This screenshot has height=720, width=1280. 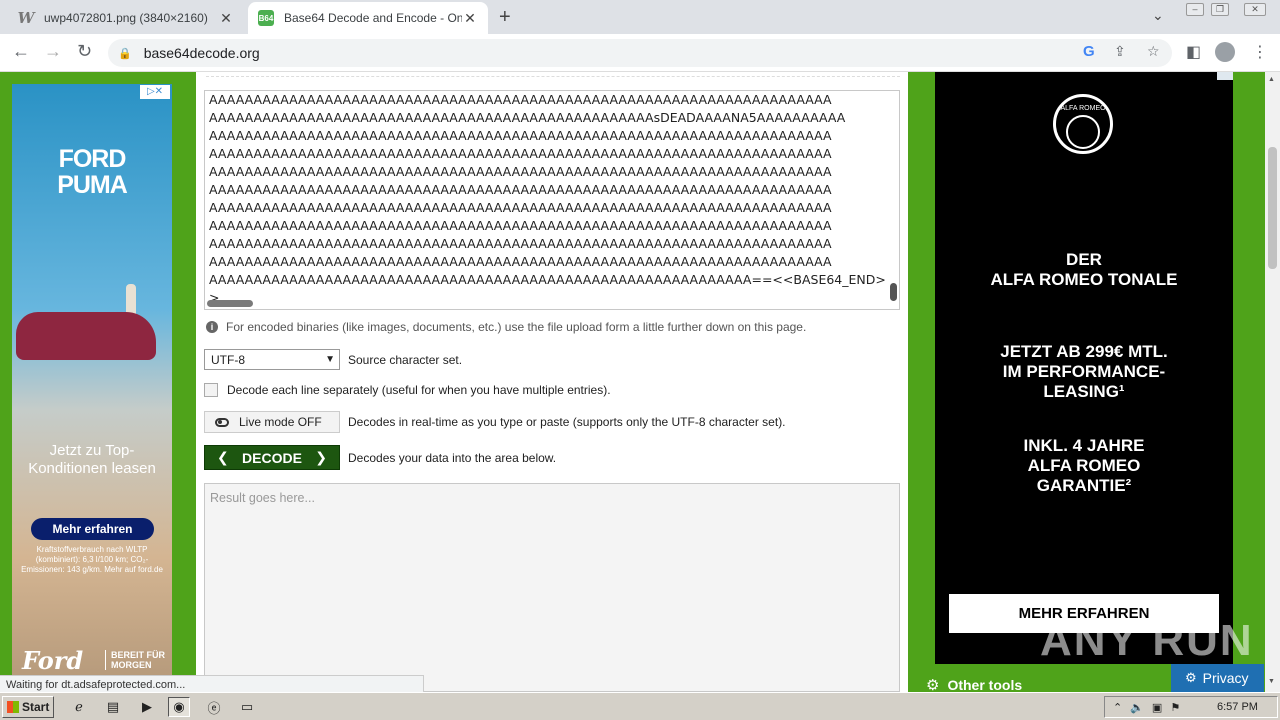 What do you see at coordinates (1217, 678) in the screenshot?
I see `privacy-button: ⚙ Privacy` at bounding box center [1217, 678].